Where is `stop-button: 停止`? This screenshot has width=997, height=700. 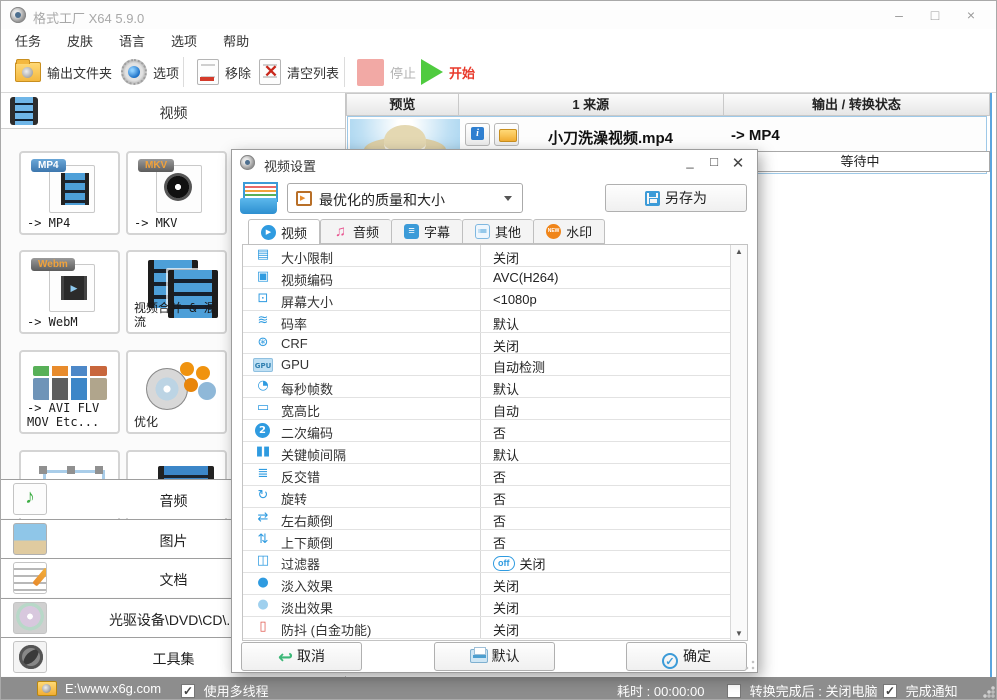 stop-button: 停止 is located at coordinates (386, 72).